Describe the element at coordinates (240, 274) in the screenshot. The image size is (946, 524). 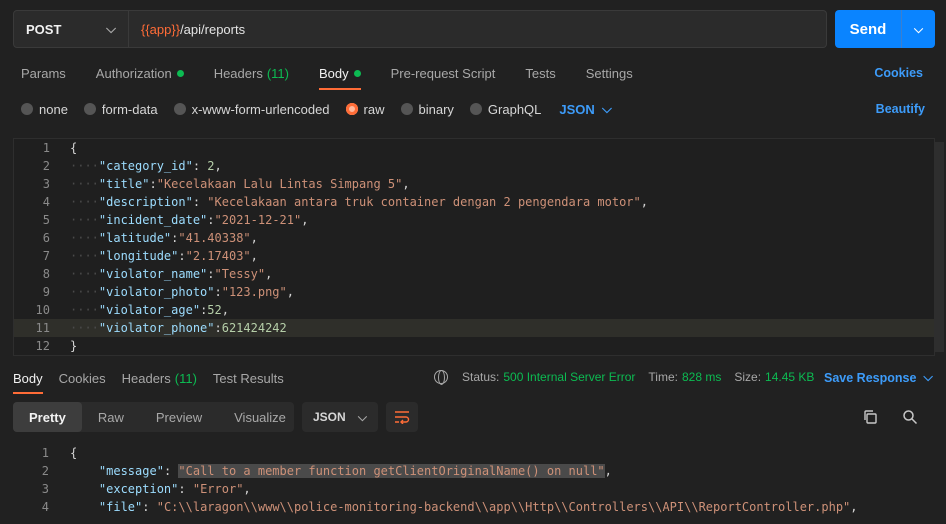
I see `json-value: "Tessy"` at that location.